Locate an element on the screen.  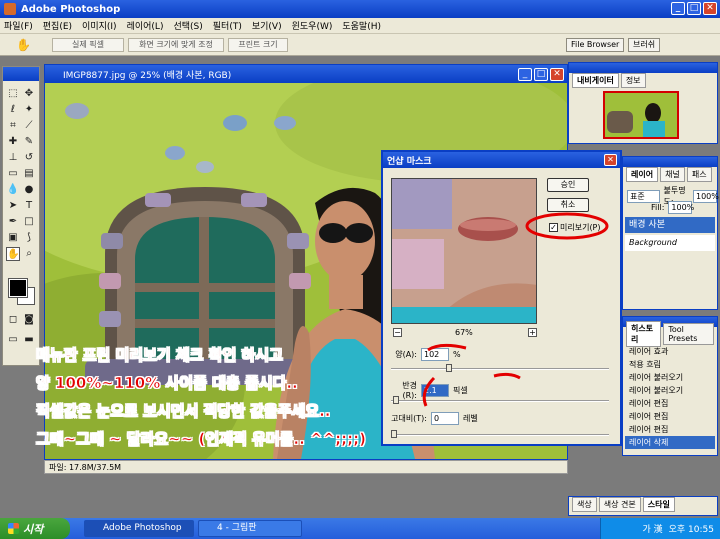
close-button: ✕ is located at coordinates (710, 8).